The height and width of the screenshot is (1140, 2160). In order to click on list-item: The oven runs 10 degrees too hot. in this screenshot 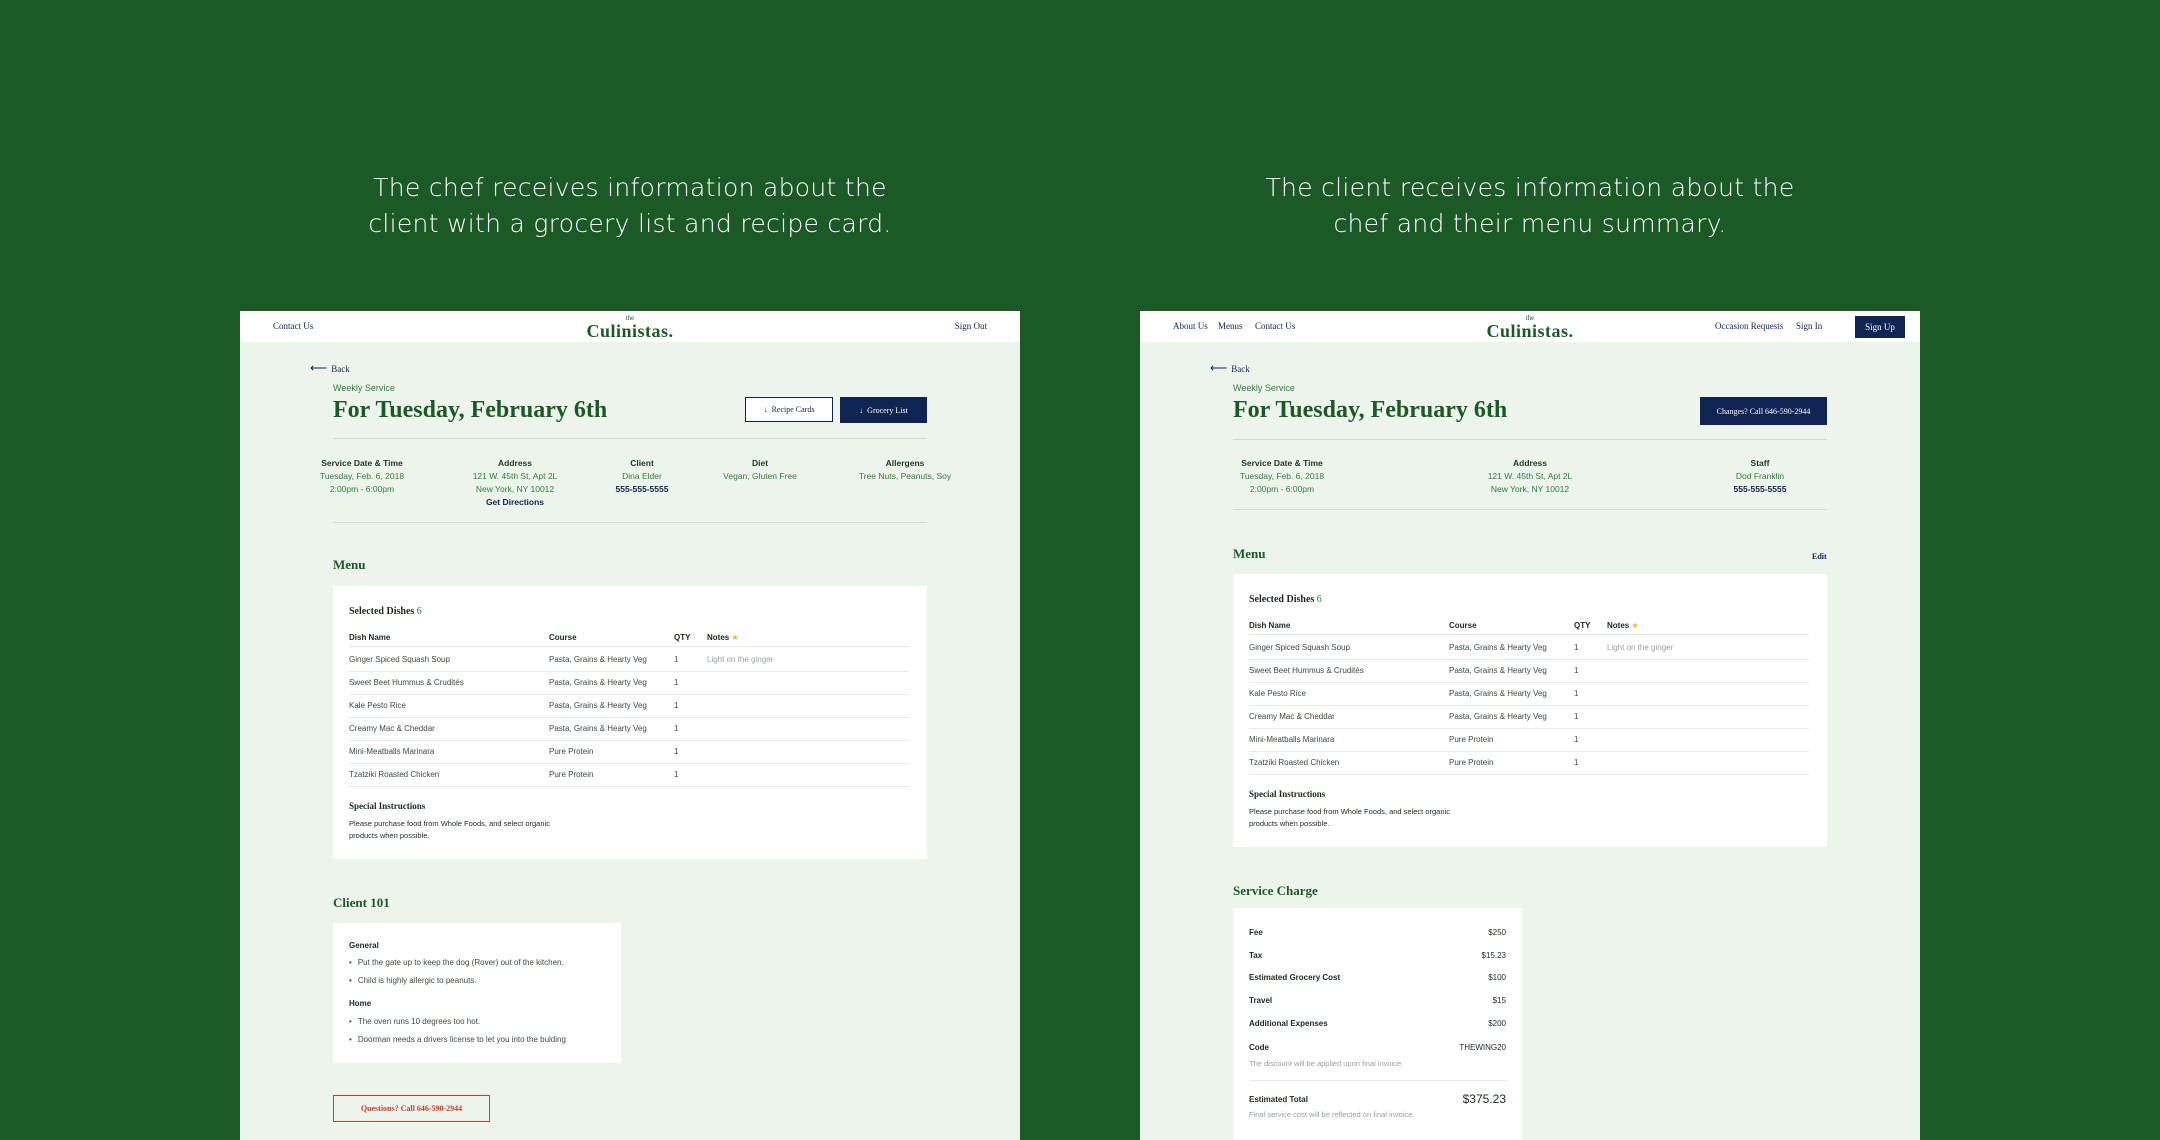, I will do `click(414, 1021)`.